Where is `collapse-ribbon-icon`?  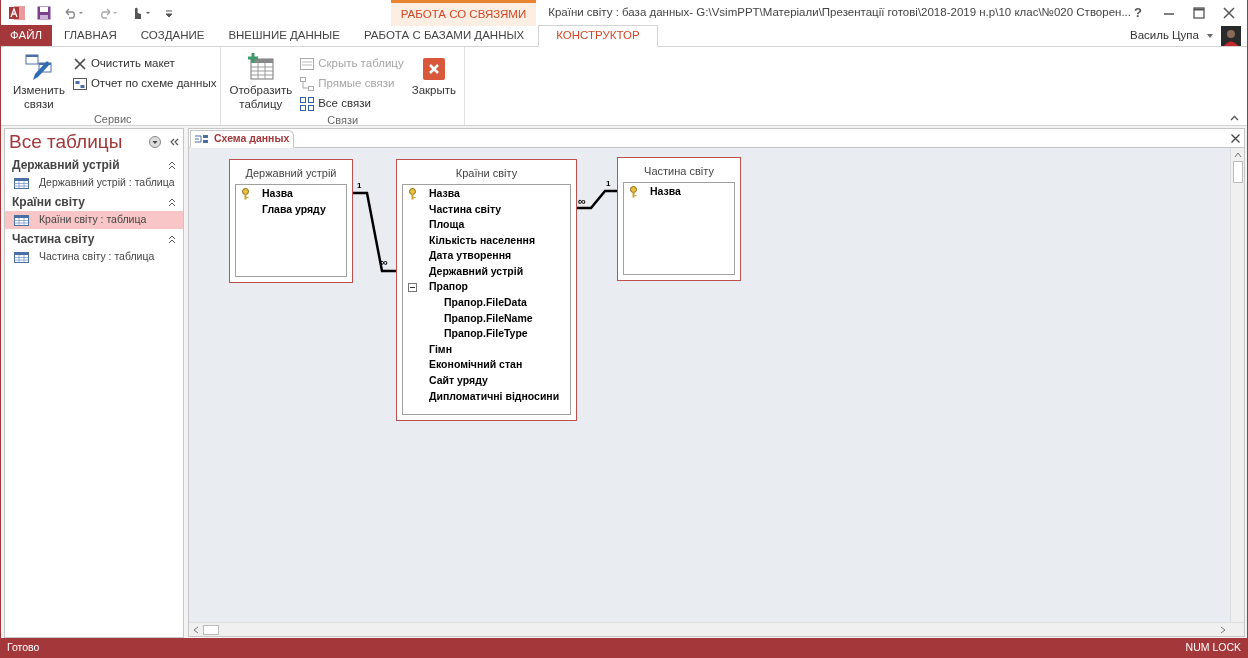 collapse-ribbon-icon is located at coordinates (1234, 118).